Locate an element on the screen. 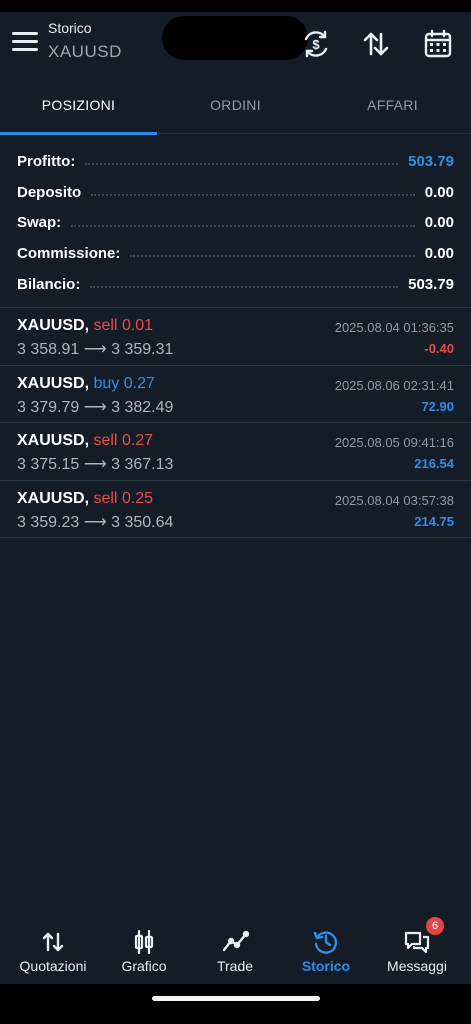 The width and height of the screenshot is (471, 1024). trade-profit: 72.90 is located at coordinates (437, 406).